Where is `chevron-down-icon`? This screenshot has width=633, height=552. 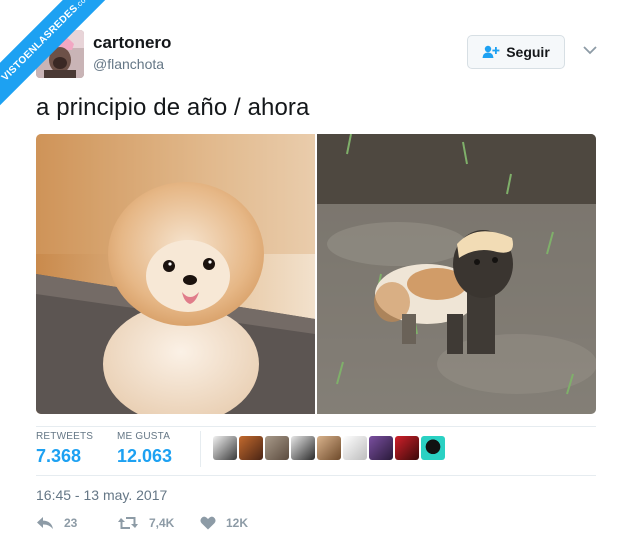
chevron-down-icon is located at coordinates (590, 50).